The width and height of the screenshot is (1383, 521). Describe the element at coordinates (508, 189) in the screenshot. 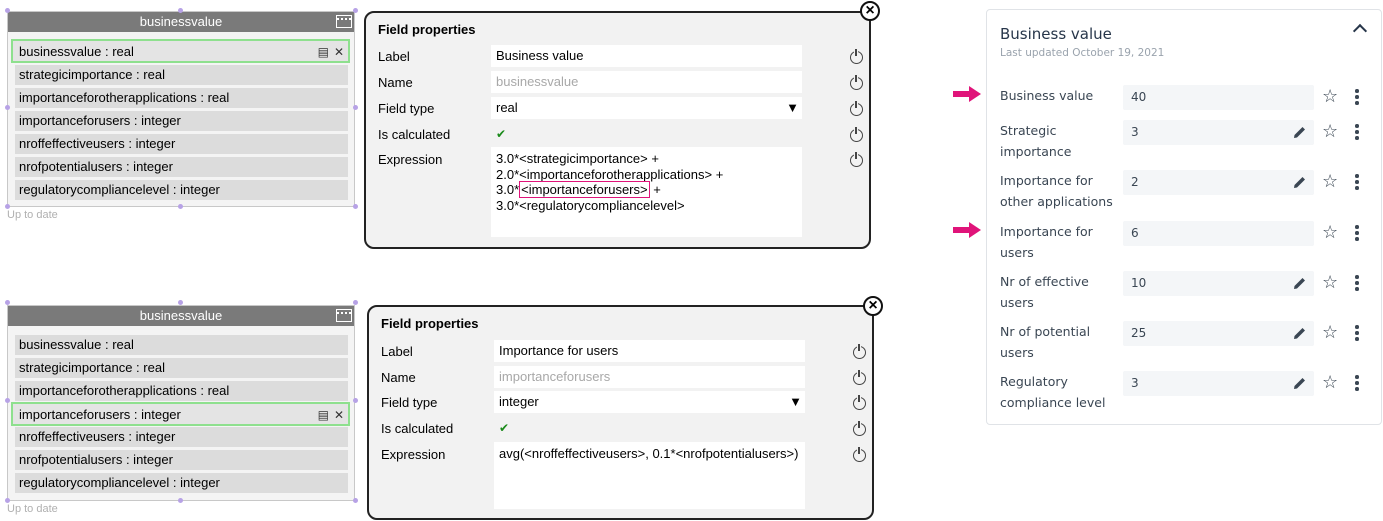

I see `expression-text: 3.0*` at that location.